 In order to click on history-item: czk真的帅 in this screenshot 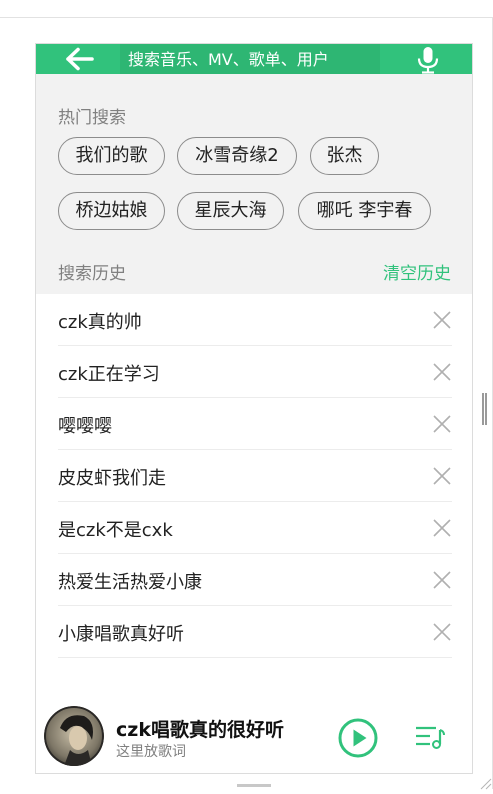, I will do `click(255, 320)`.